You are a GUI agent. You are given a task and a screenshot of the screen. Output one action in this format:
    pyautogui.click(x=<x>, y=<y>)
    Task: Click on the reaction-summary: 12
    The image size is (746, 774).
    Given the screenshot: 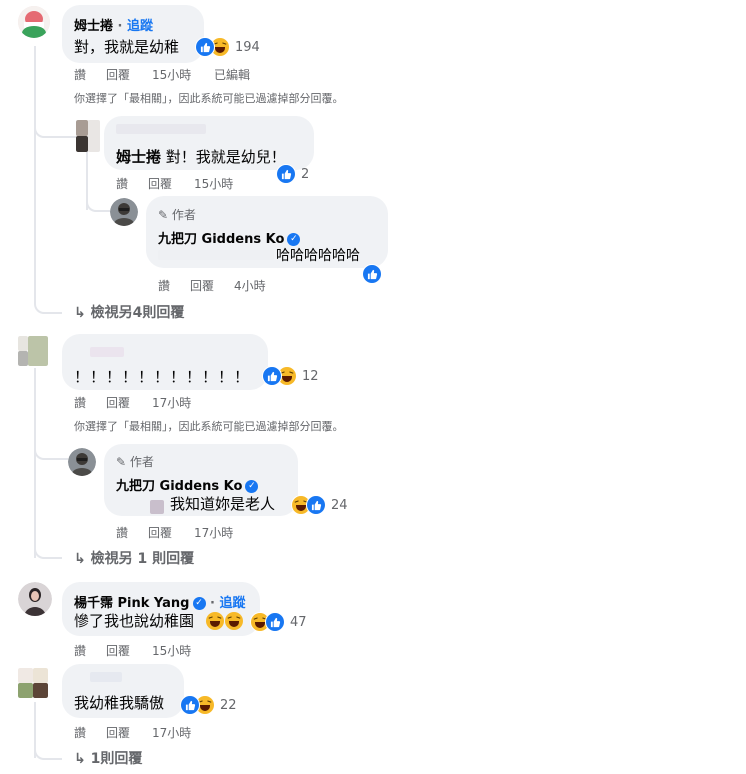 What is the action you would take?
    pyautogui.click(x=290, y=376)
    